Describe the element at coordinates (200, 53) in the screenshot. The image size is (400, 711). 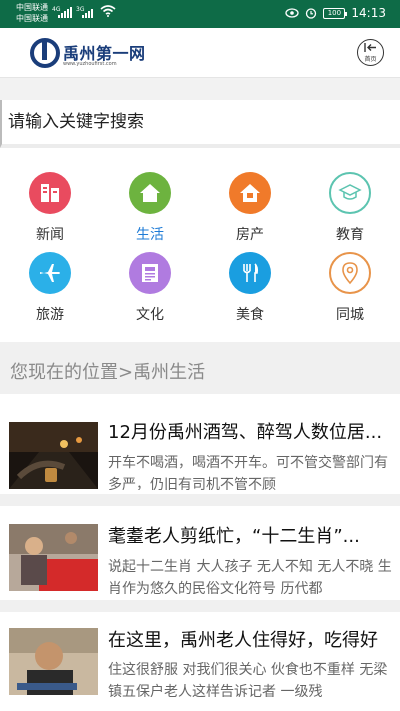
I see `app-header: 禹州第一网 www.yuzhoufirst.com 首页` at that location.